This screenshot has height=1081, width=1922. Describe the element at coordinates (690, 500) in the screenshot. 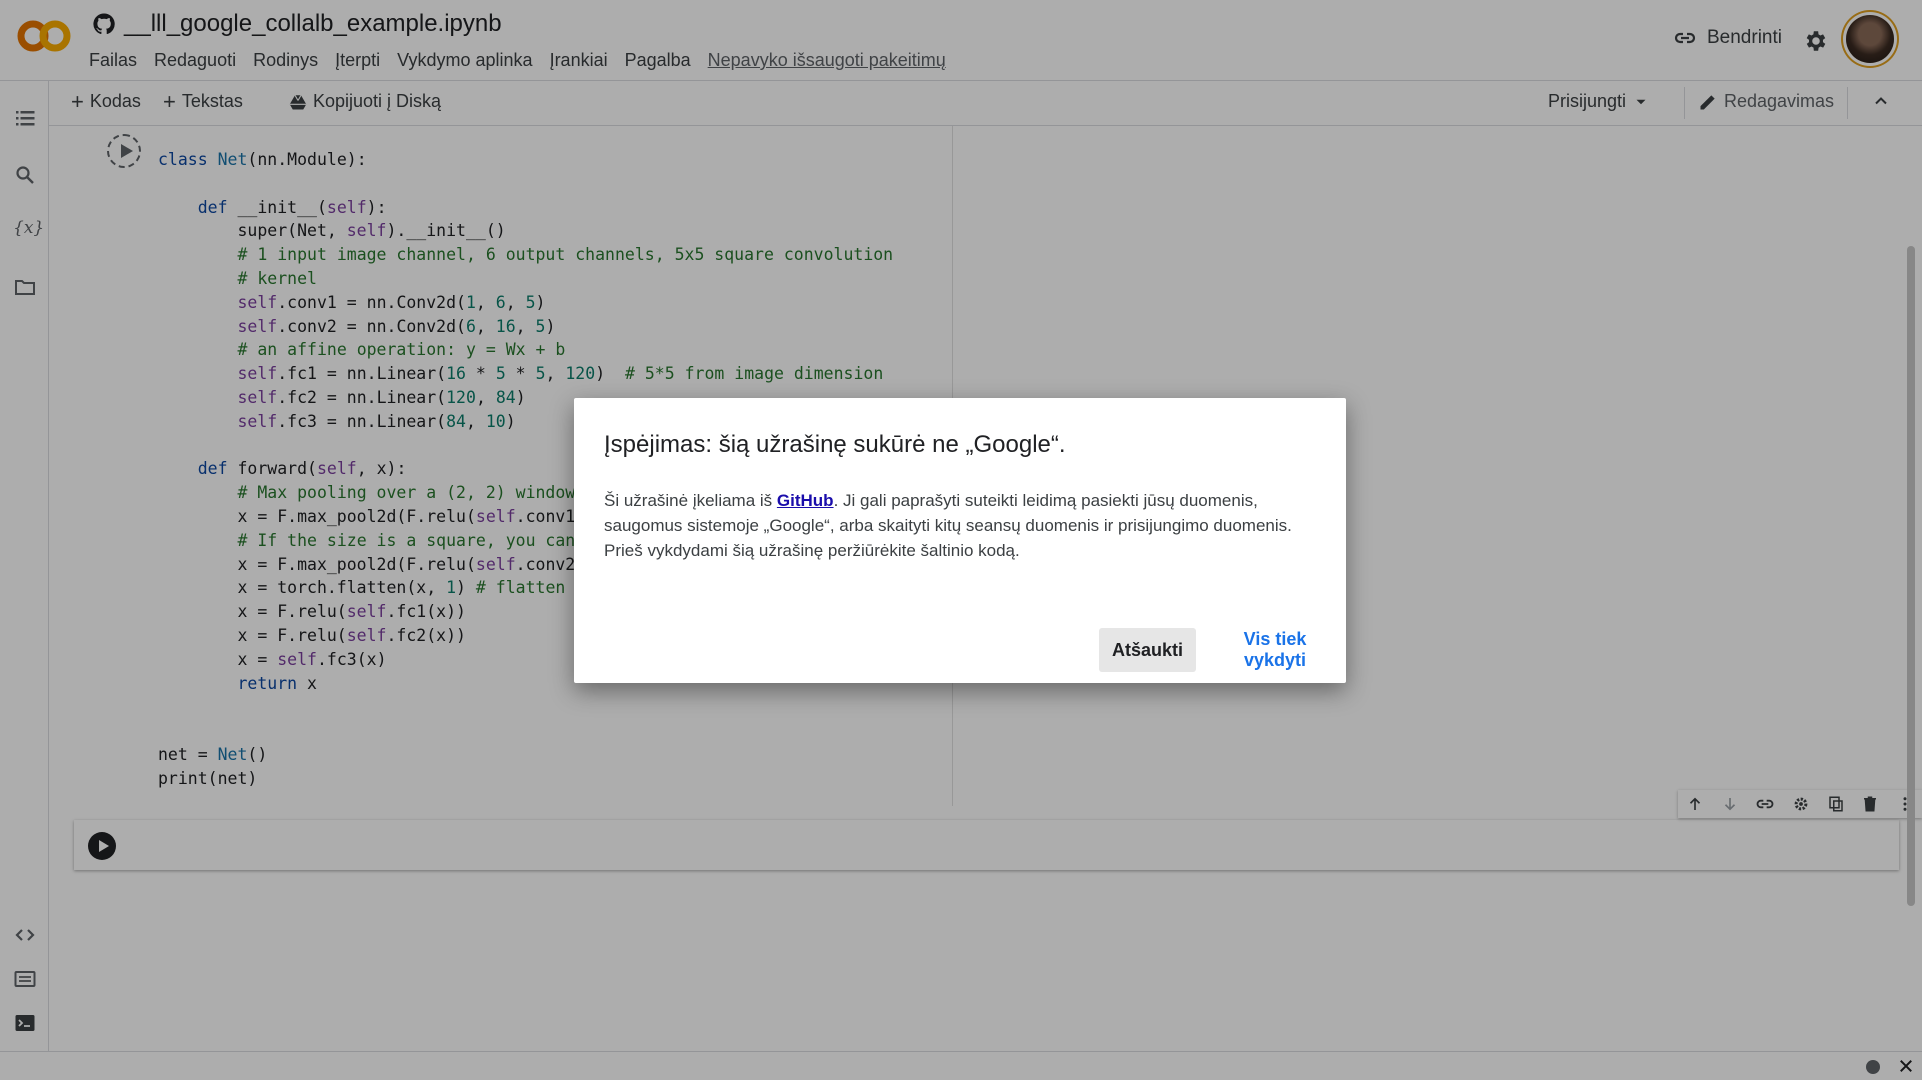

I see `dialog-body-prefix: Ši užrašinė įkeliama iš` at that location.